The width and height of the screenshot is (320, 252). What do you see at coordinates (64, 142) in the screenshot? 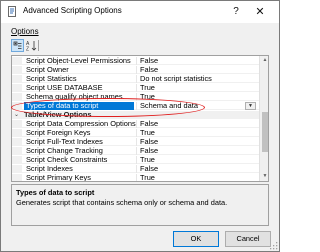
I see `property-name: Script Full-Text Indexes` at bounding box center [64, 142].